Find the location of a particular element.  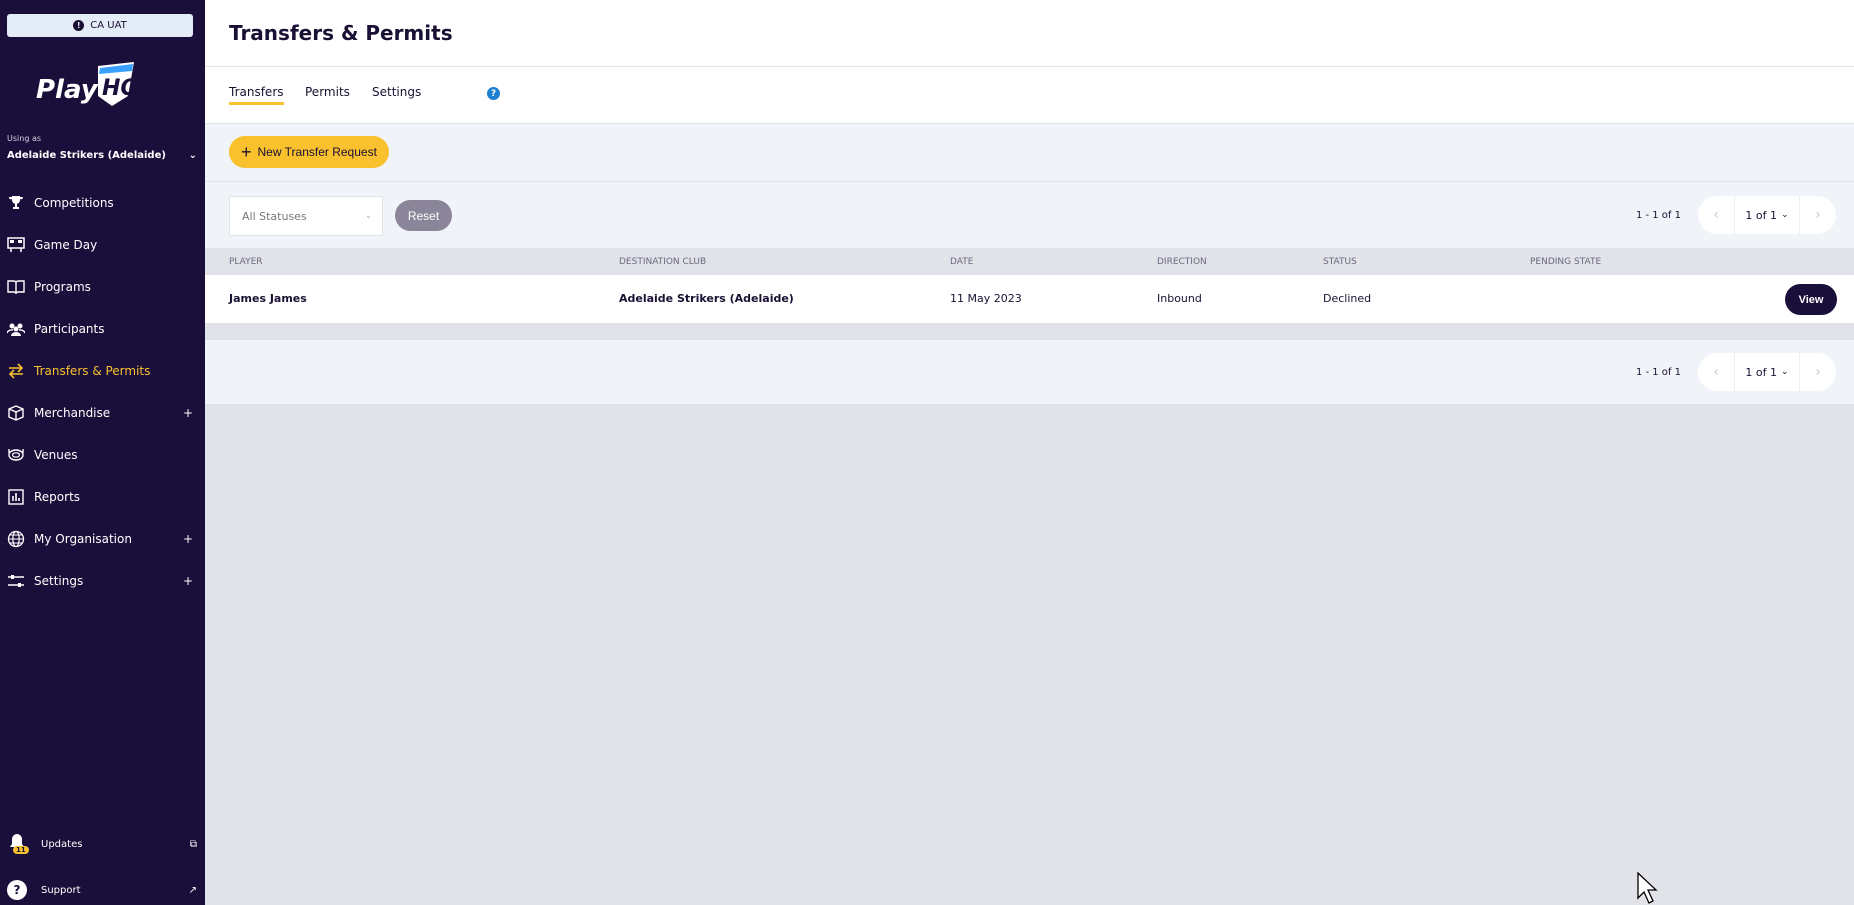

globe-icon is located at coordinates (16, 539).